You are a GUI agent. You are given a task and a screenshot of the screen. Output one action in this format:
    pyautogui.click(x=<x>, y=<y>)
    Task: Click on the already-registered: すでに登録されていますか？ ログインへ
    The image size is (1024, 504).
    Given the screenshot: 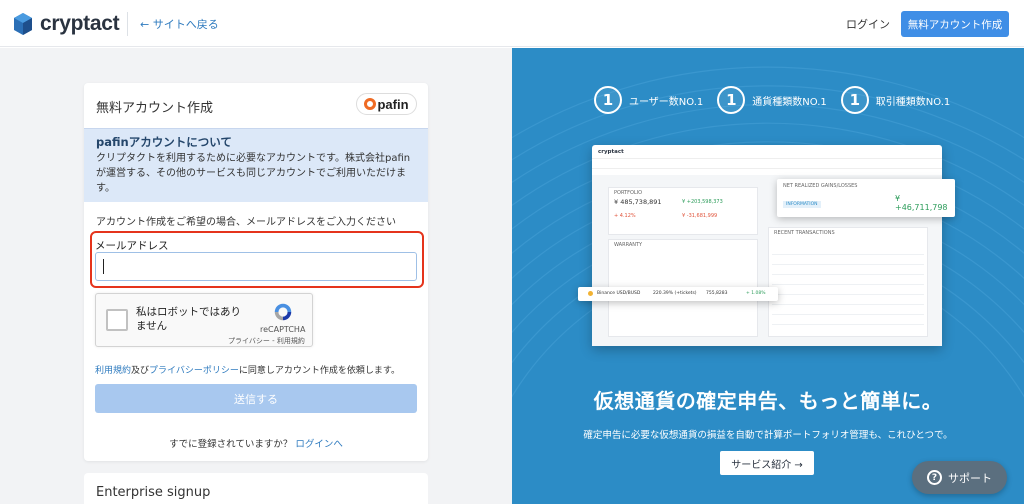 What is the action you would take?
    pyautogui.click(x=256, y=443)
    